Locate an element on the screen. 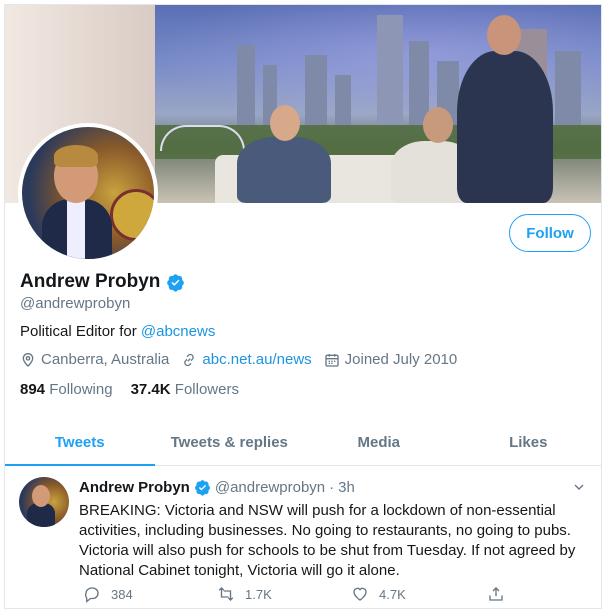 The image size is (606, 613). follow-button: Follow is located at coordinates (550, 233).